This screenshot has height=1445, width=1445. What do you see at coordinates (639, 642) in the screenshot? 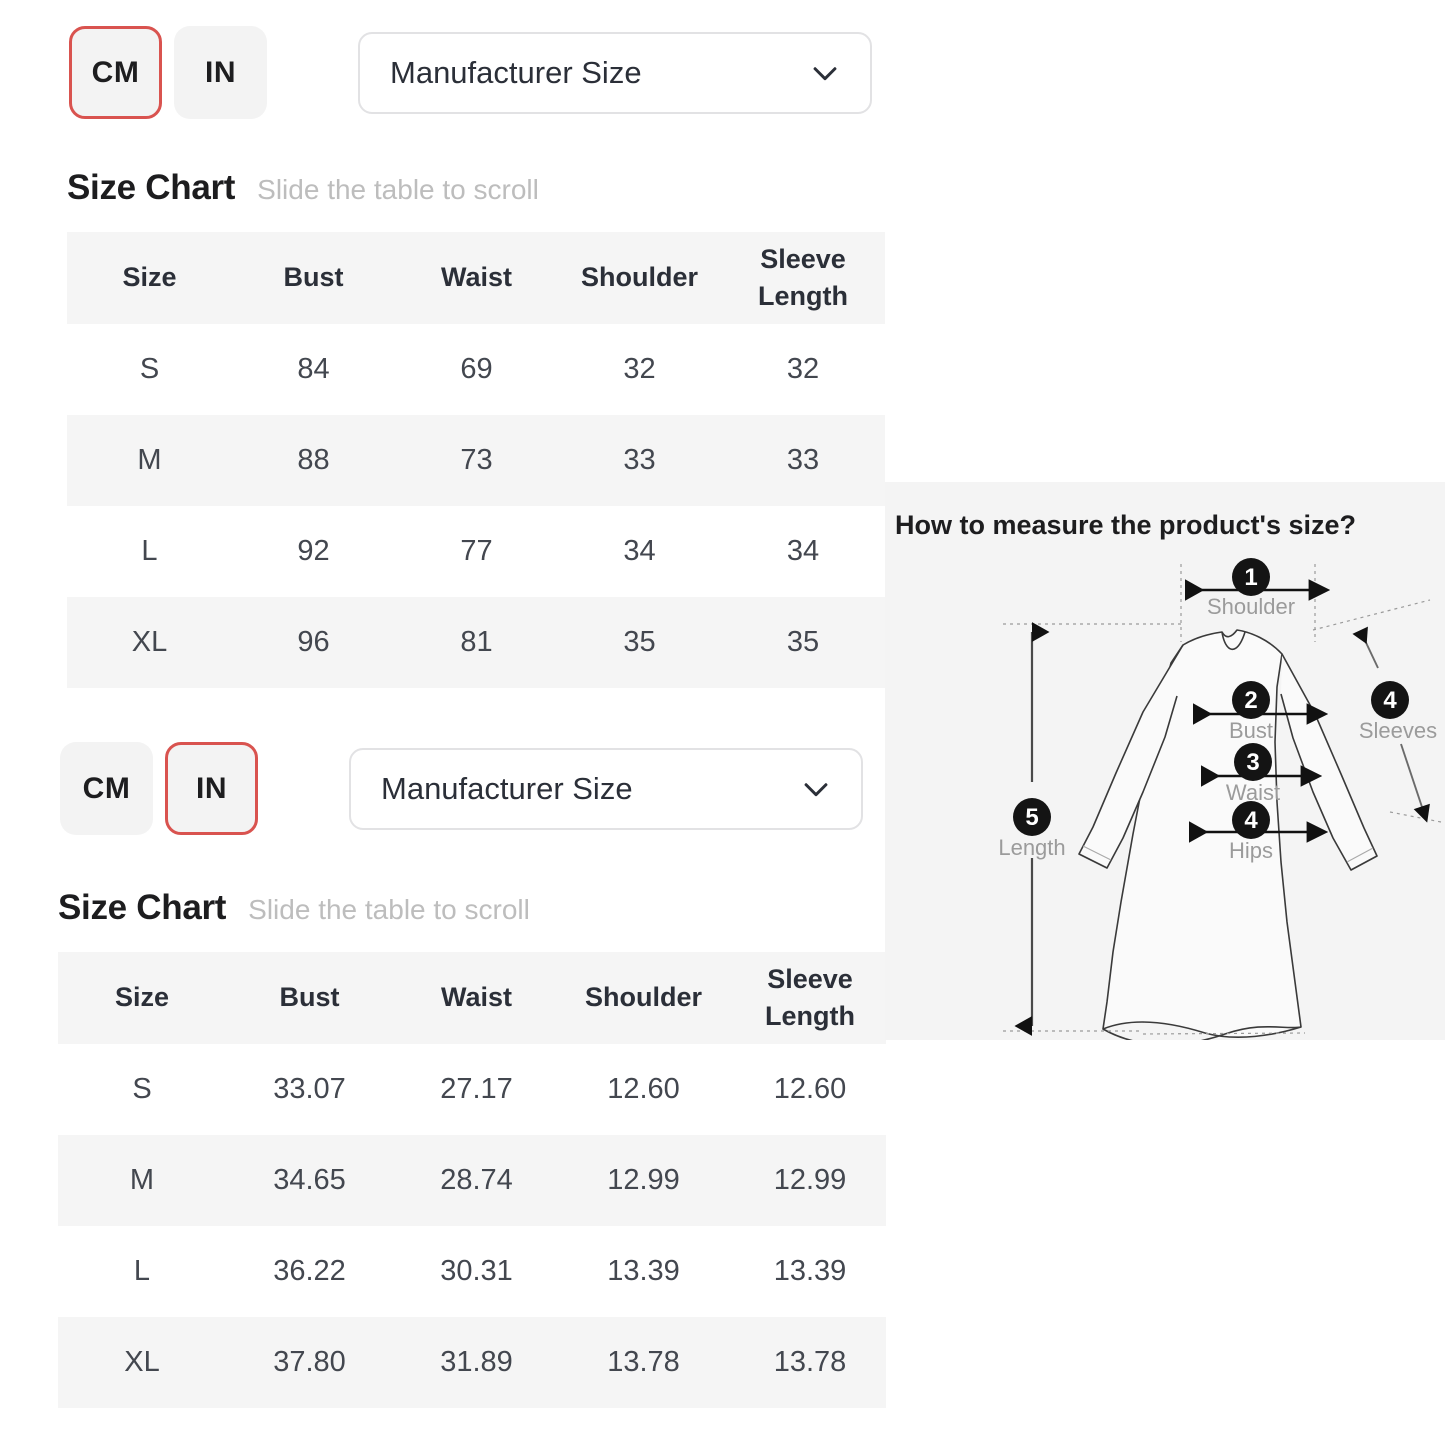
I see `cell-shoulder: 35` at bounding box center [639, 642].